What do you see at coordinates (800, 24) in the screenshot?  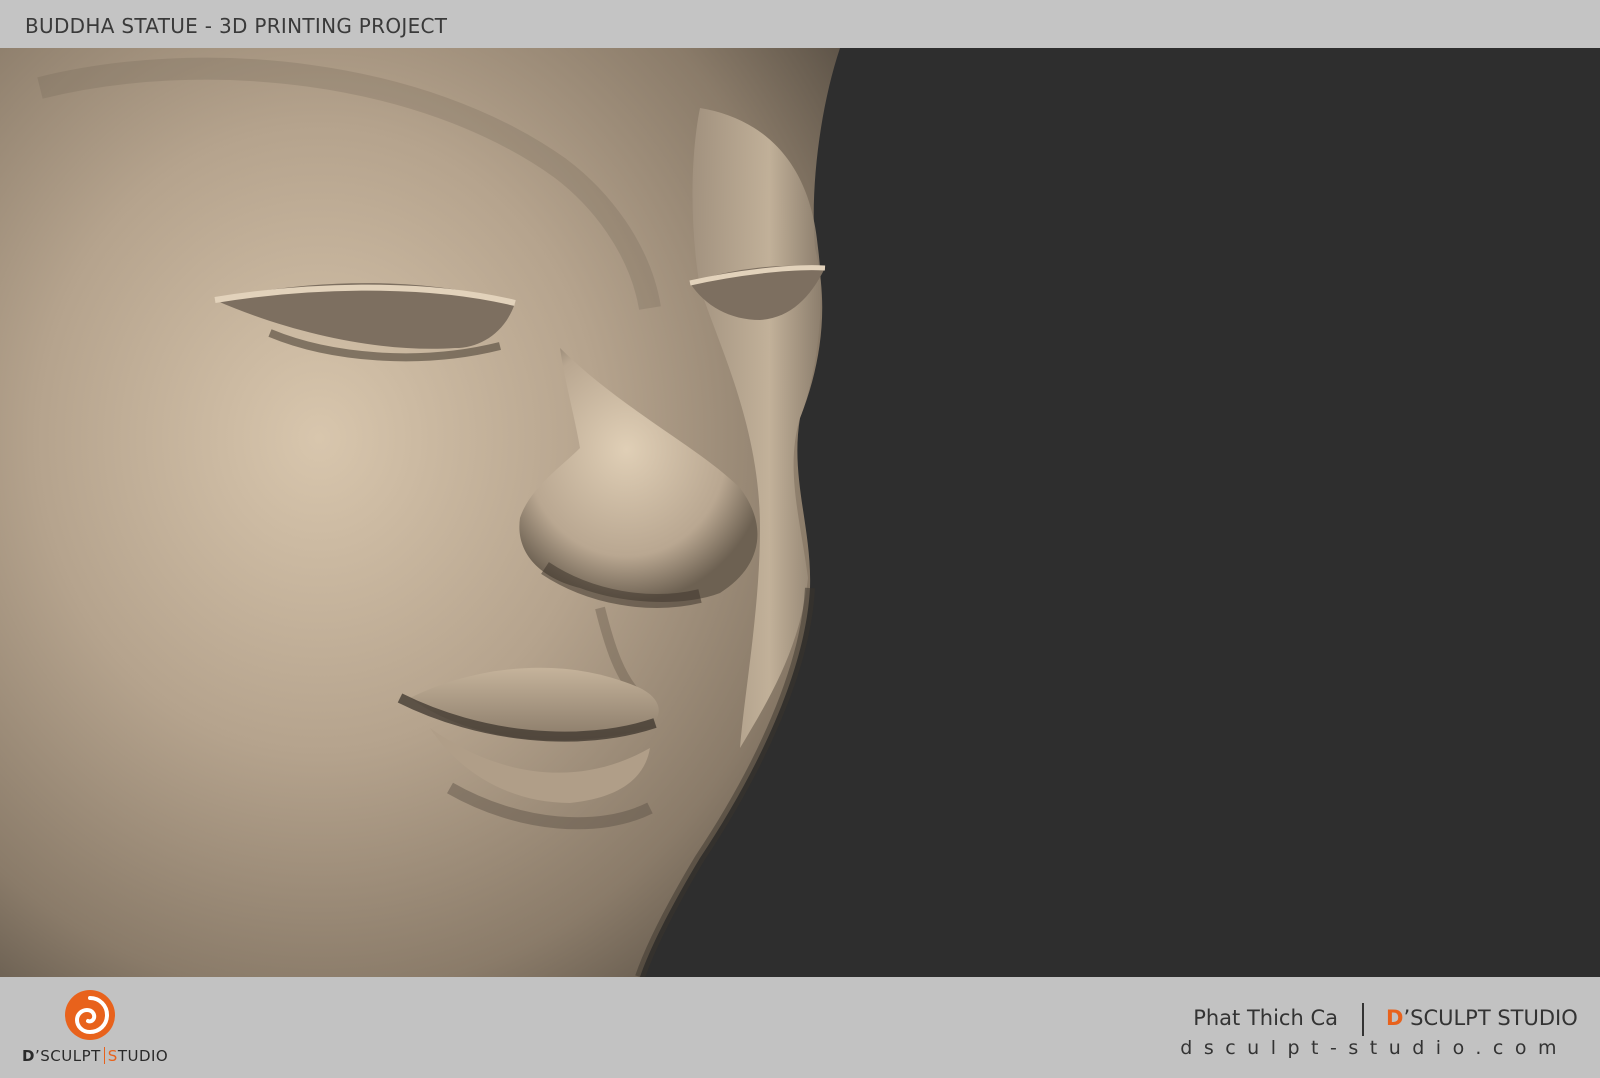 I see `header-bar: BUDDHA STATUE - 3D PRINTING PROJECT` at bounding box center [800, 24].